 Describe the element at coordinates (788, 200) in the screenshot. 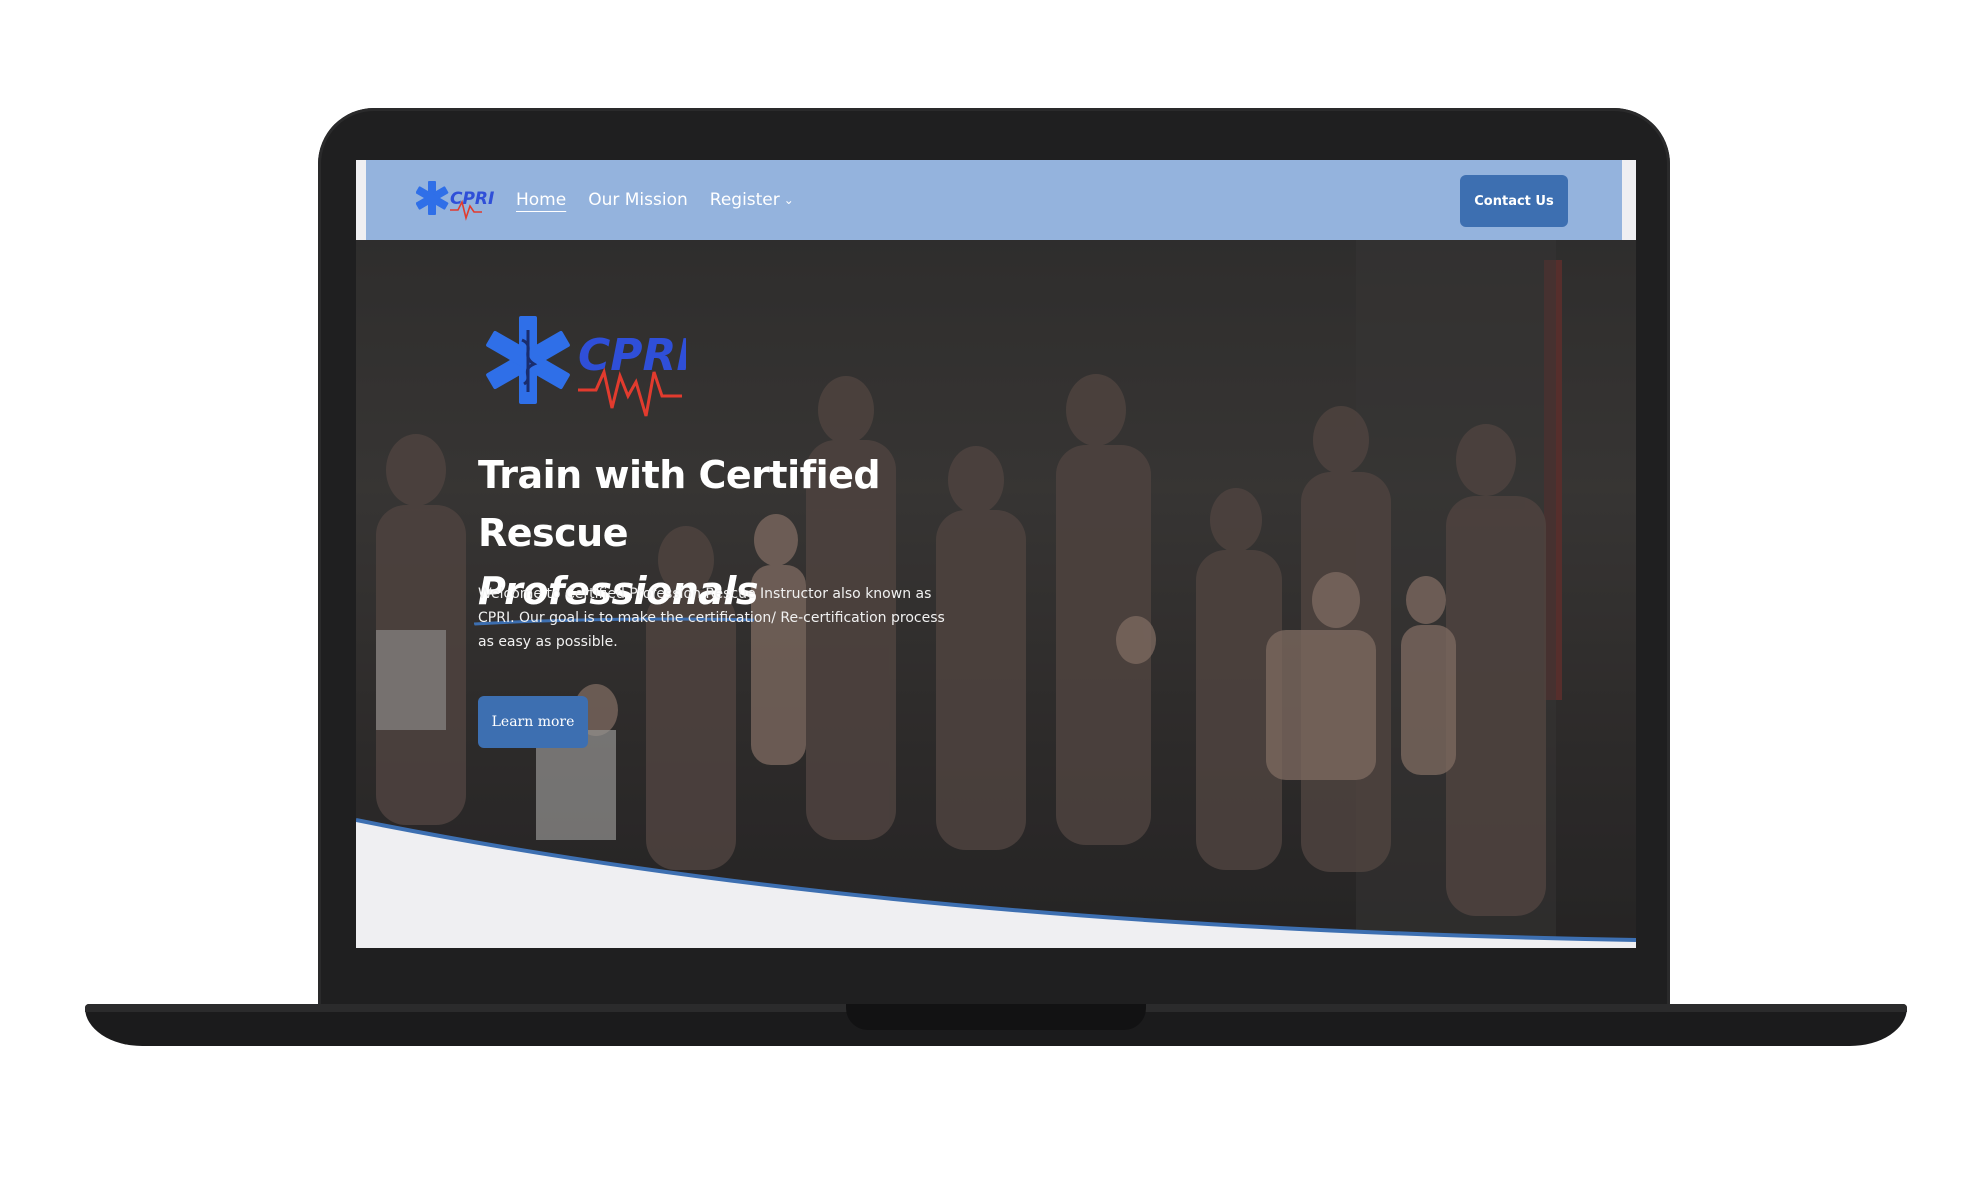

I see `chevron-down-icon: ⌄` at that location.